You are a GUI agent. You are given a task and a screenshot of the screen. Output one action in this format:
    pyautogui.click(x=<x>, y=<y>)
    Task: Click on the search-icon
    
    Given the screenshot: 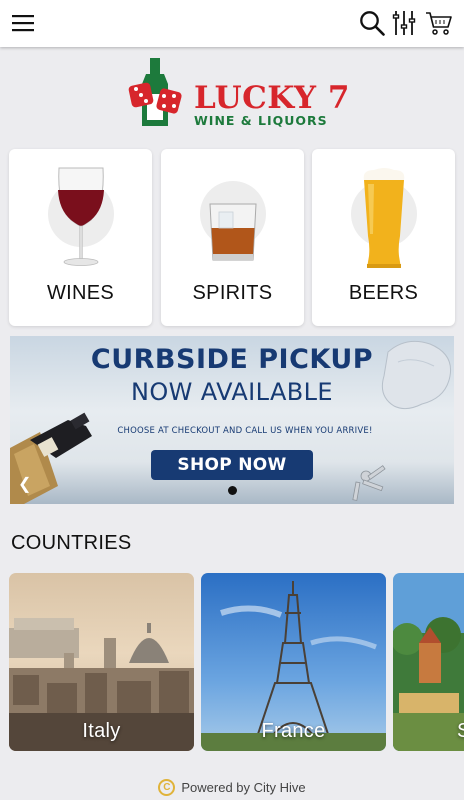 What is the action you would take?
    pyautogui.click(x=372, y=23)
    